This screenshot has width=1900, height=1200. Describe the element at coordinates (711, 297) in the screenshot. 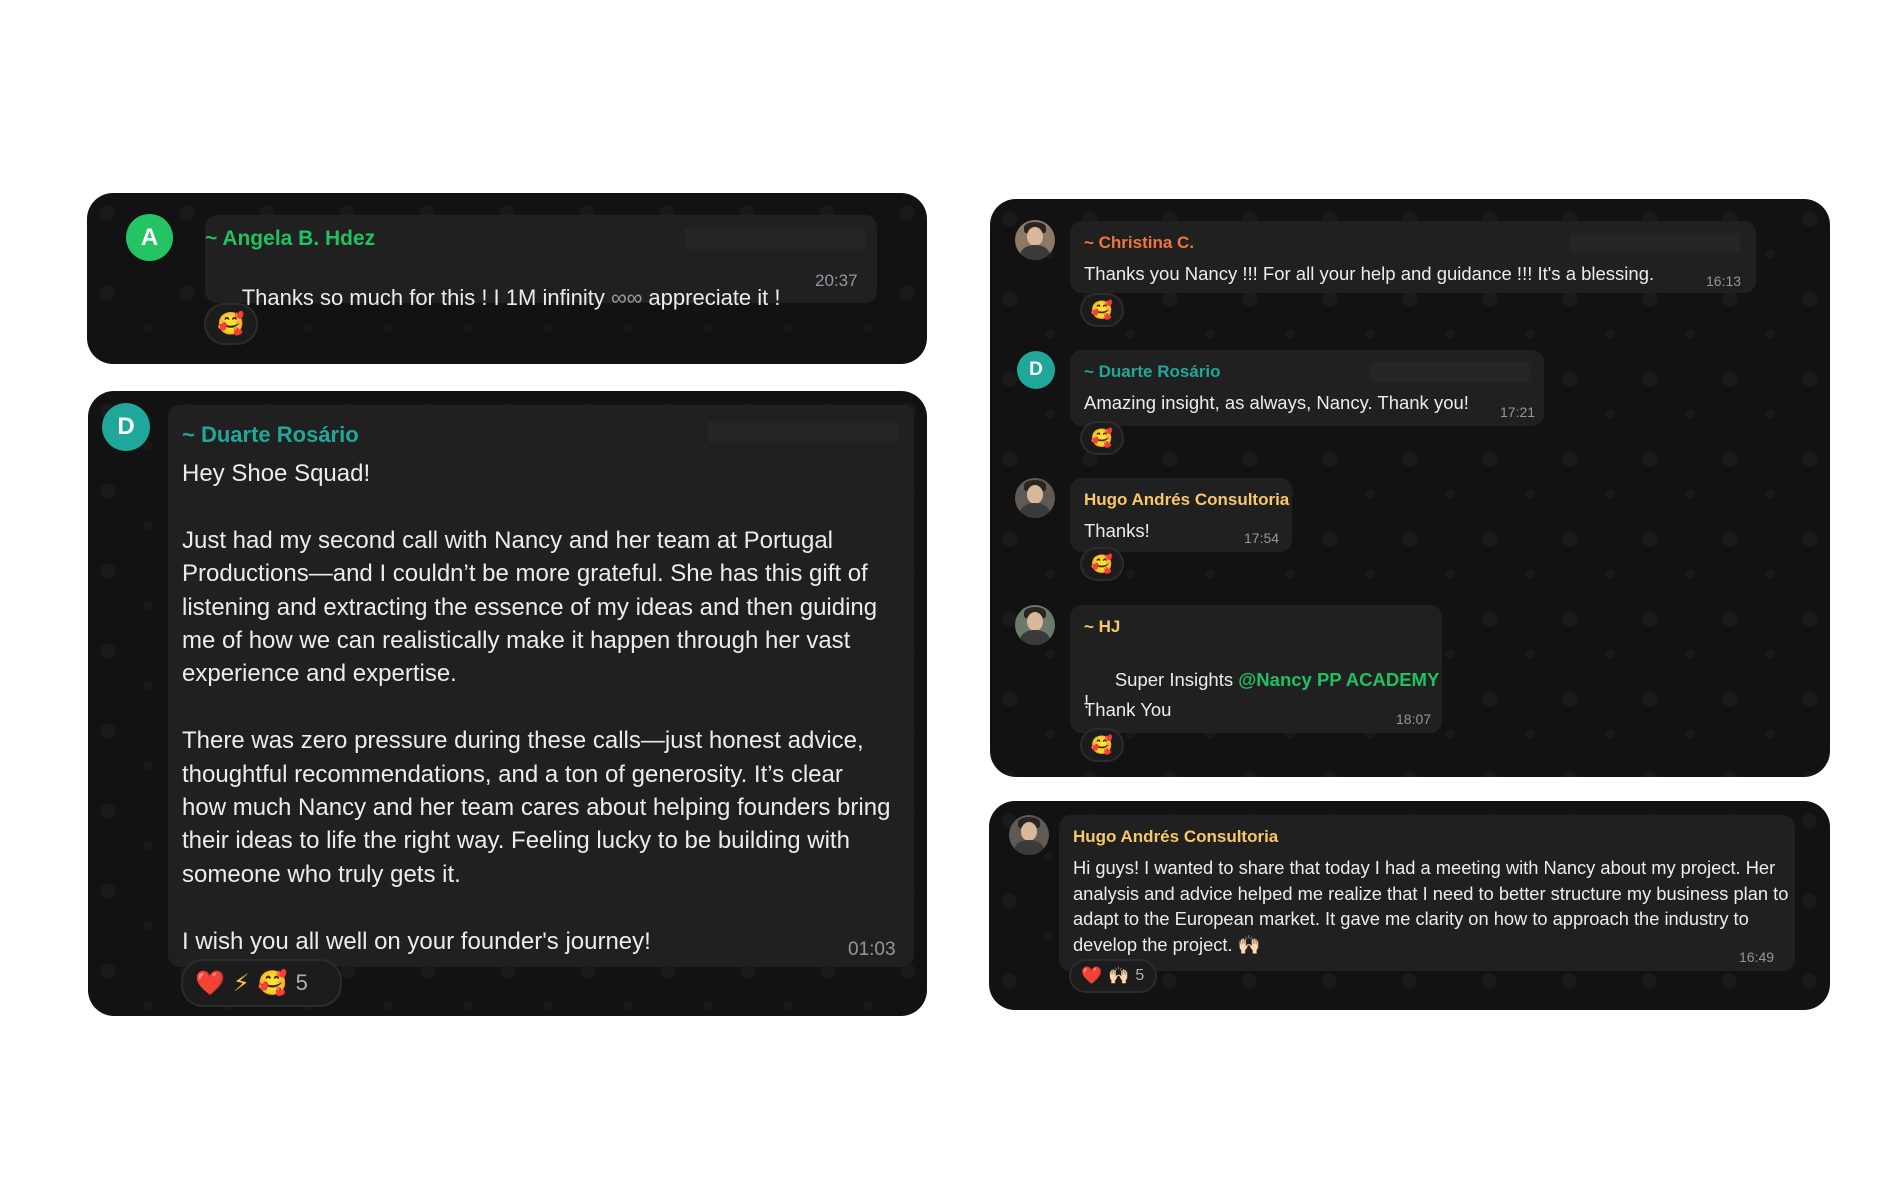

I see `message-text-part: appreciate it !` at that location.